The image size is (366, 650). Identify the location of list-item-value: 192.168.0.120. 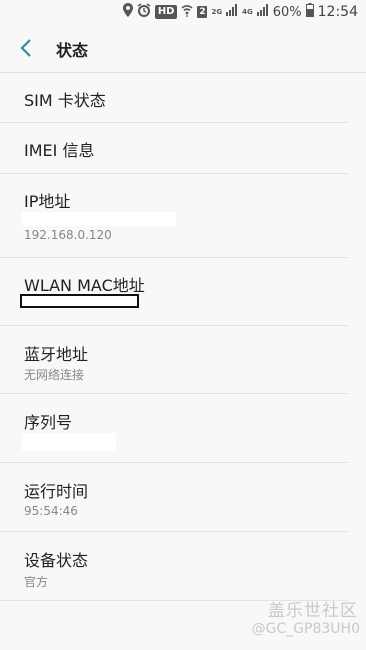
(68, 235).